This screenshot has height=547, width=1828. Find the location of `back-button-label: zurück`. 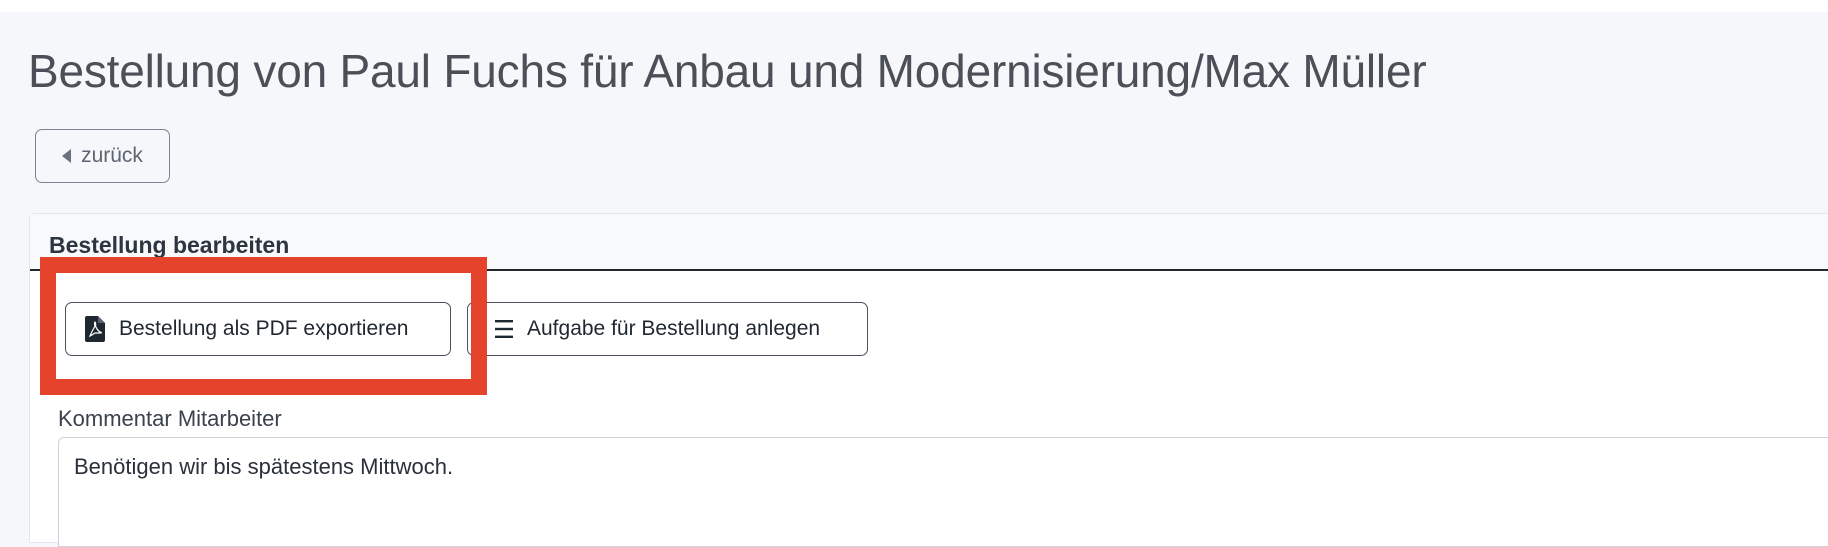

back-button-label: zurück is located at coordinates (112, 155).